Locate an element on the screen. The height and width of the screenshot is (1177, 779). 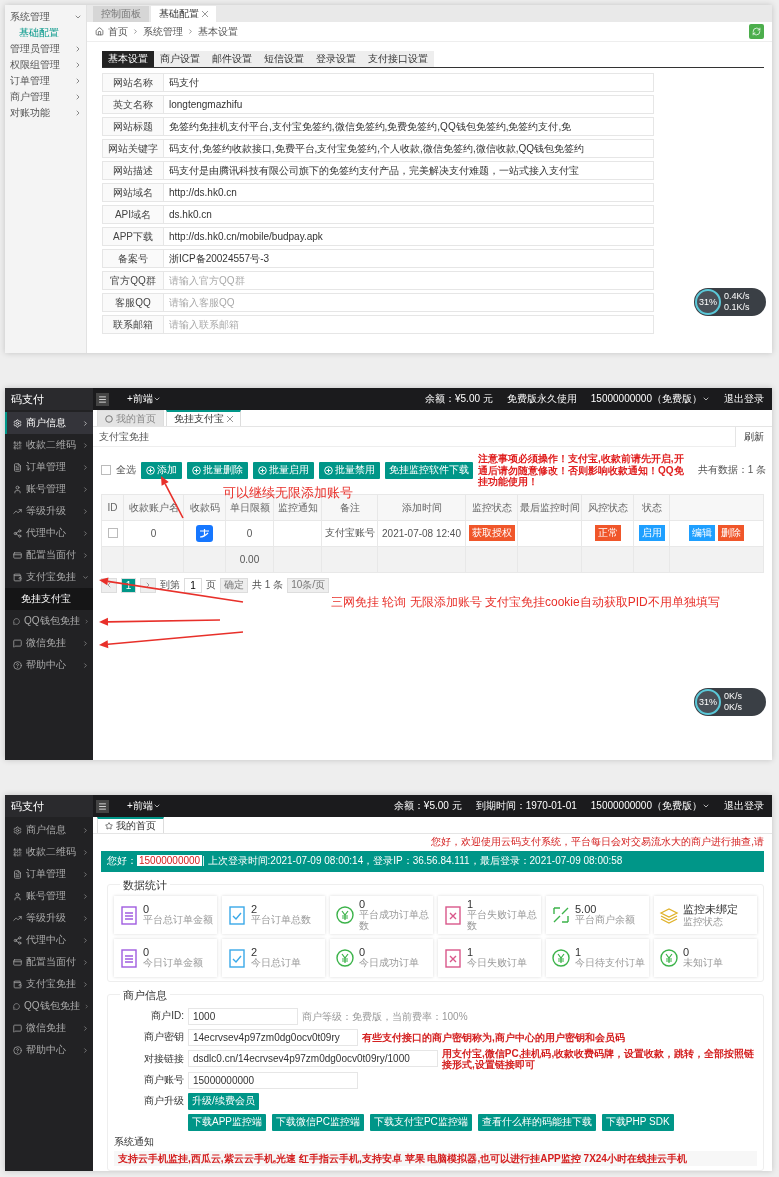
hint-text: 用支付宝,微信PC,挂机码,收款收费码牌，设置收款，跳转，全部按照链接形式,设置链接即可 is located at coordinates (599, 1058).